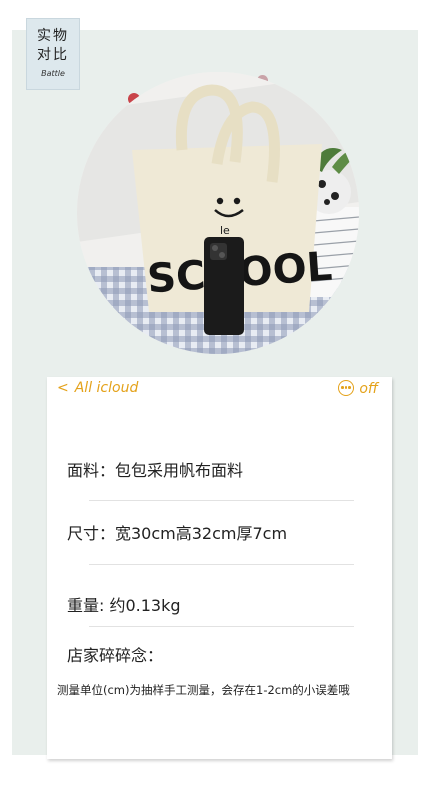  I want to click on card-header: < All icloud off, so click(219, 391).